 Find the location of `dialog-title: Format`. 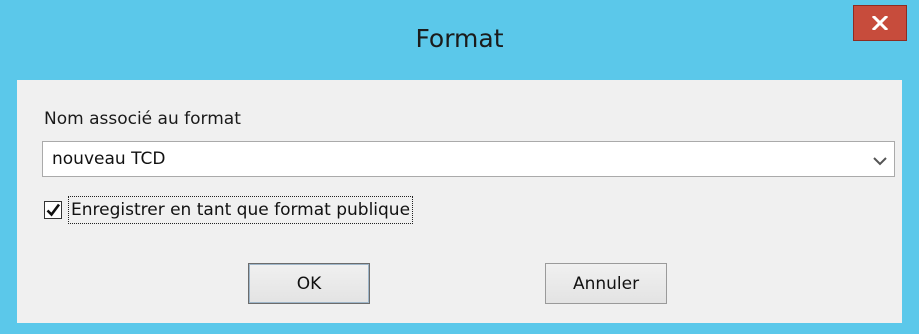

dialog-title: Format is located at coordinates (459, 38).